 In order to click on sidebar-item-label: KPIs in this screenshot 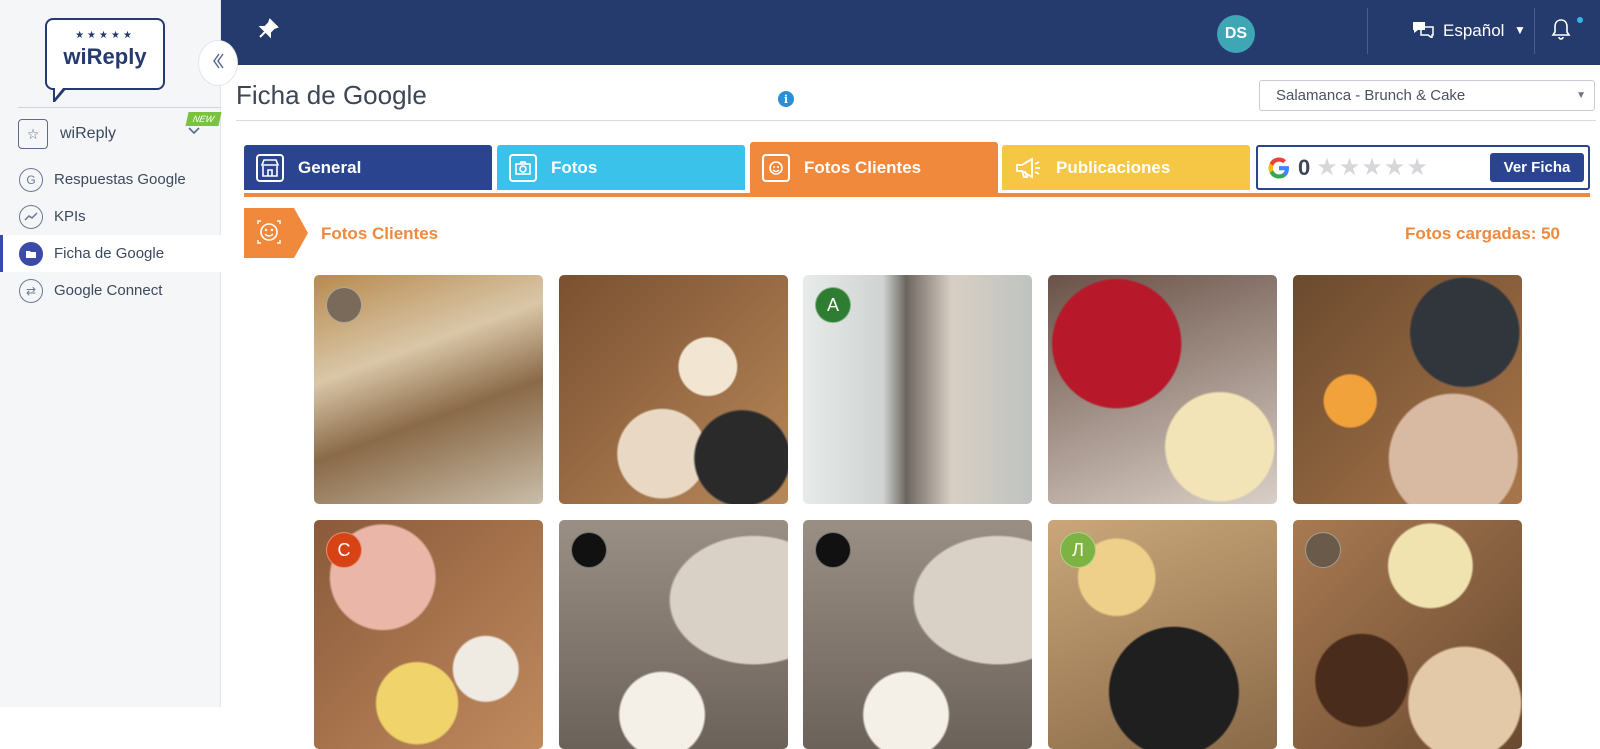, I will do `click(70, 216)`.